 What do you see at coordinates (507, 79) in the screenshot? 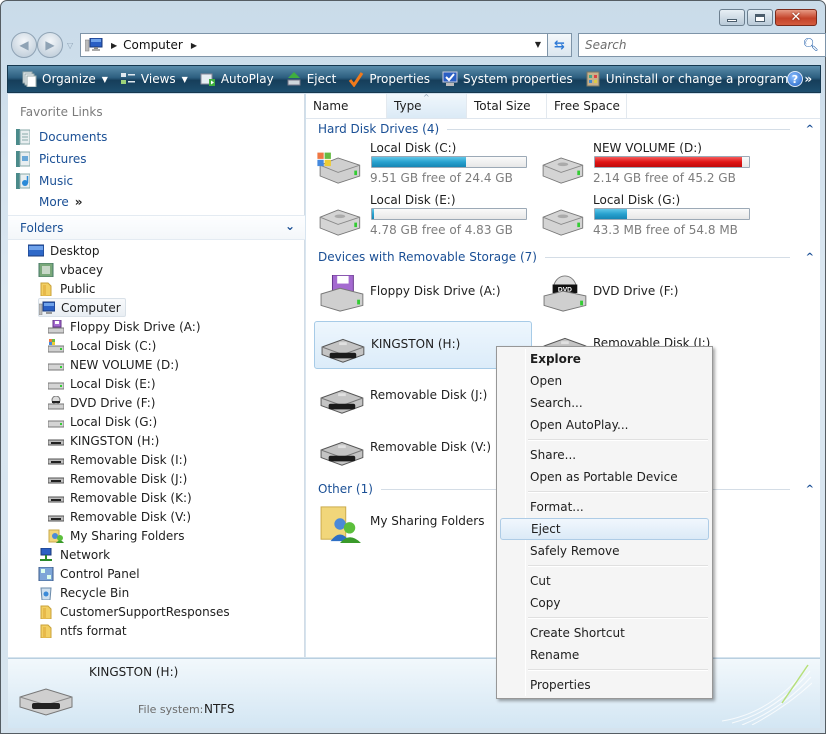
I see `system-properties-button: System properties` at bounding box center [507, 79].